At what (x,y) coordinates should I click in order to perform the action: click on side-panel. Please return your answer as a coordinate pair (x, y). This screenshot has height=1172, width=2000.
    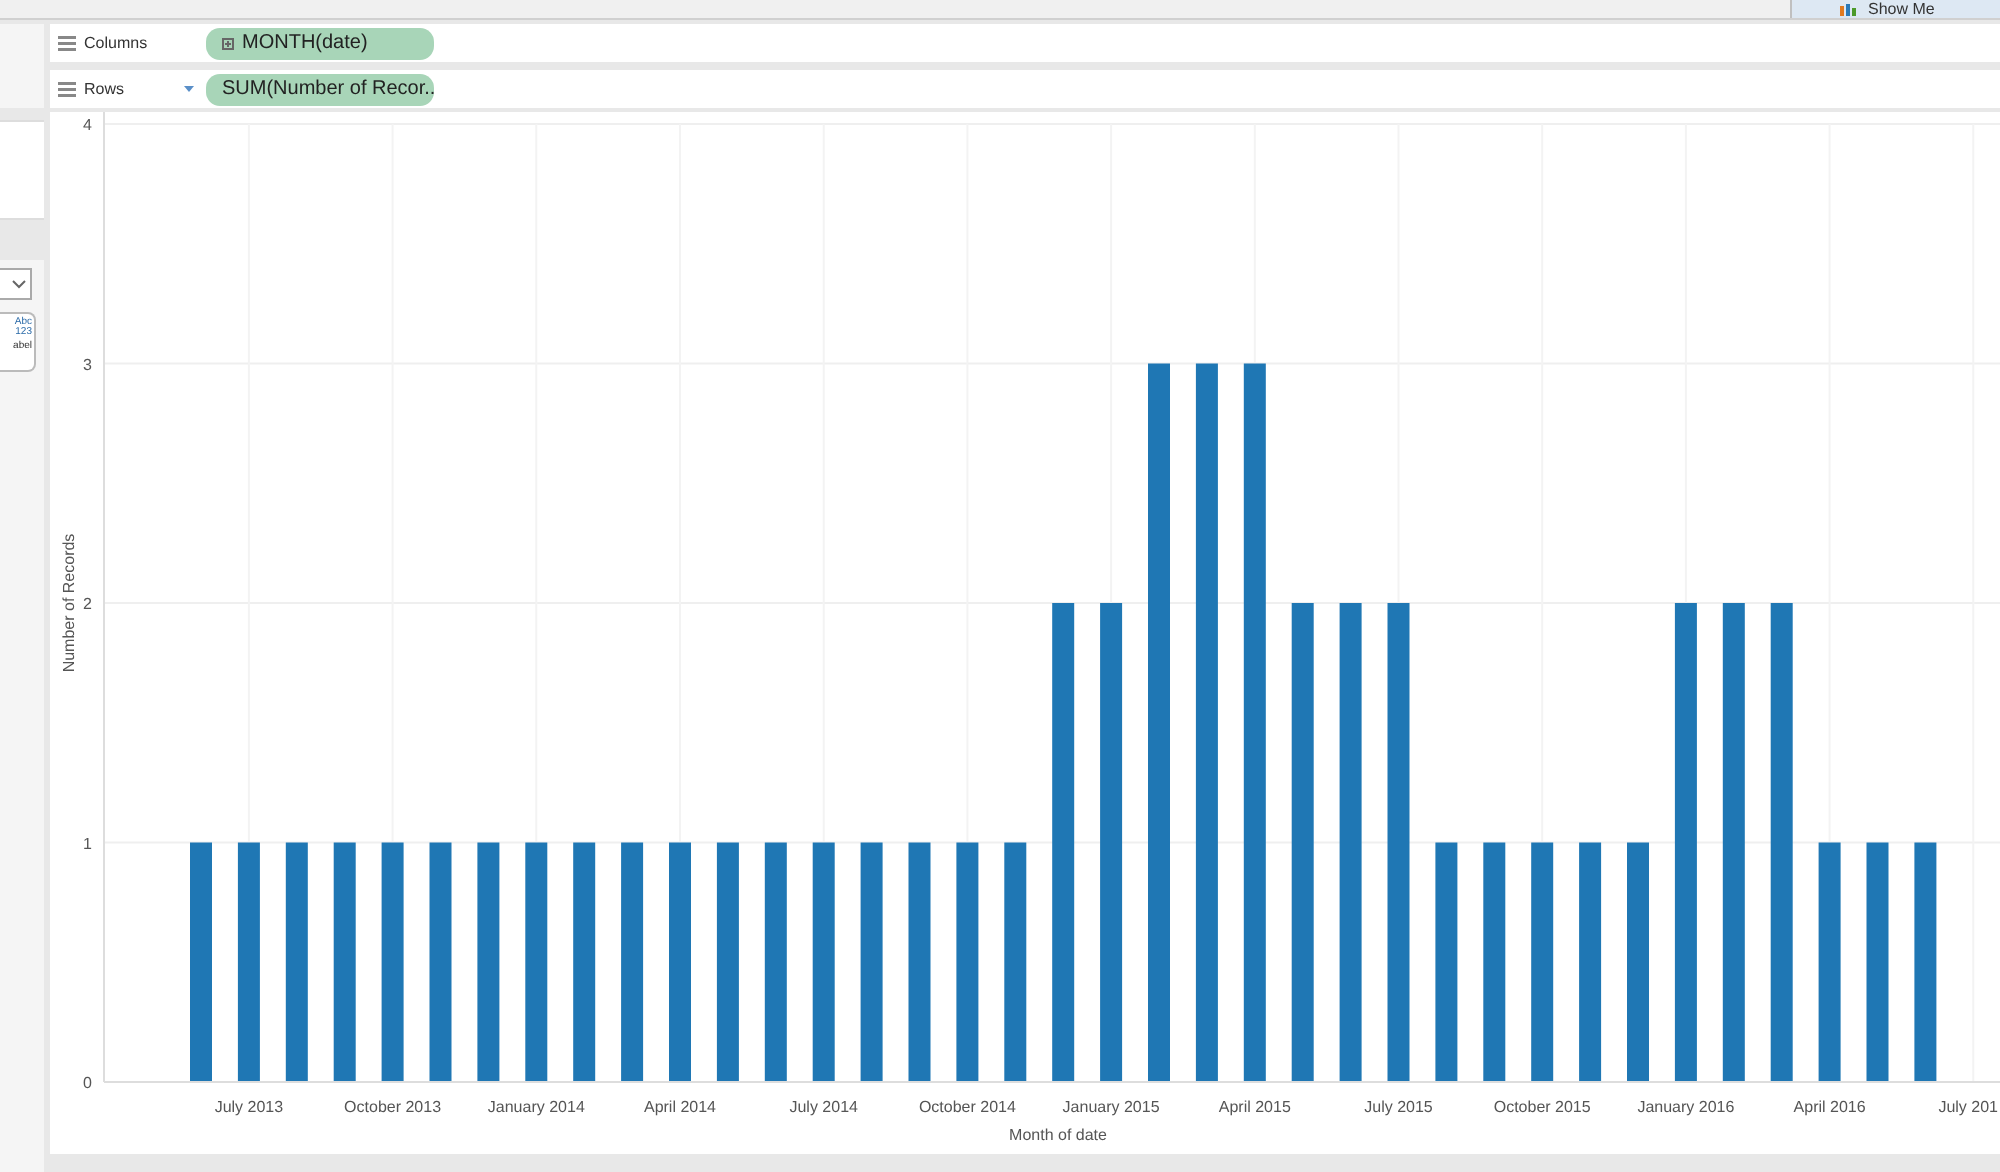
    Looking at the image, I should click on (22, 170).